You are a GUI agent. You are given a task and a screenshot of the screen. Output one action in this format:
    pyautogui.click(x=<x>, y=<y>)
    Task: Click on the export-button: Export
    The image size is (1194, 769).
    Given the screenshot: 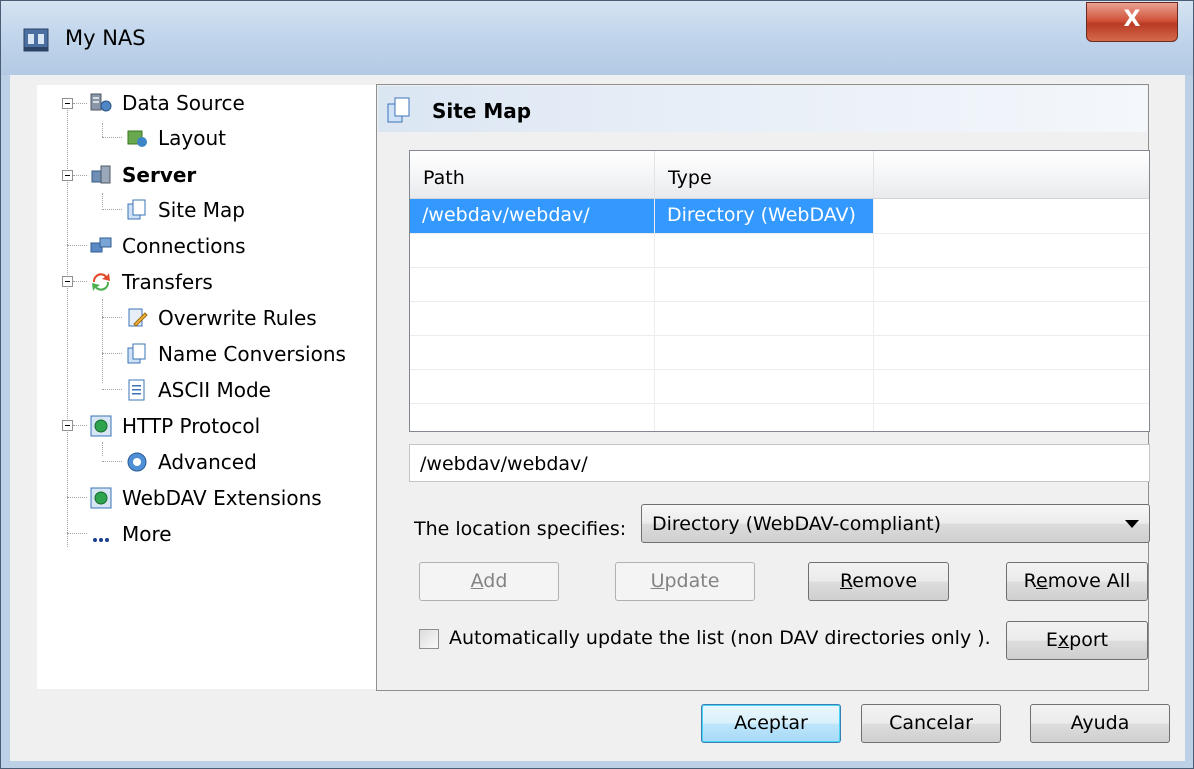 What is the action you would take?
    pyautogui.click(x=1077, y=640)
    